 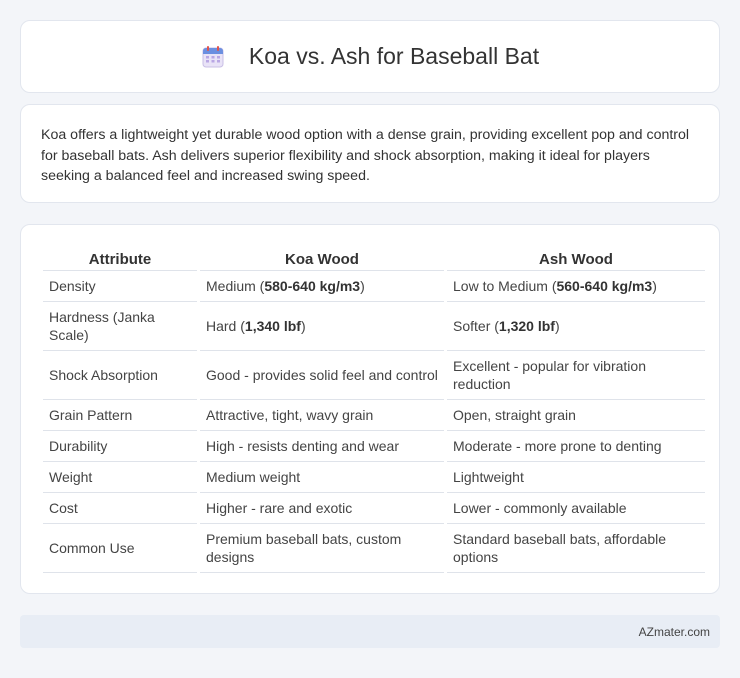 I want to click on column-header-attribute: Attribute, so click(x=120, y=258).